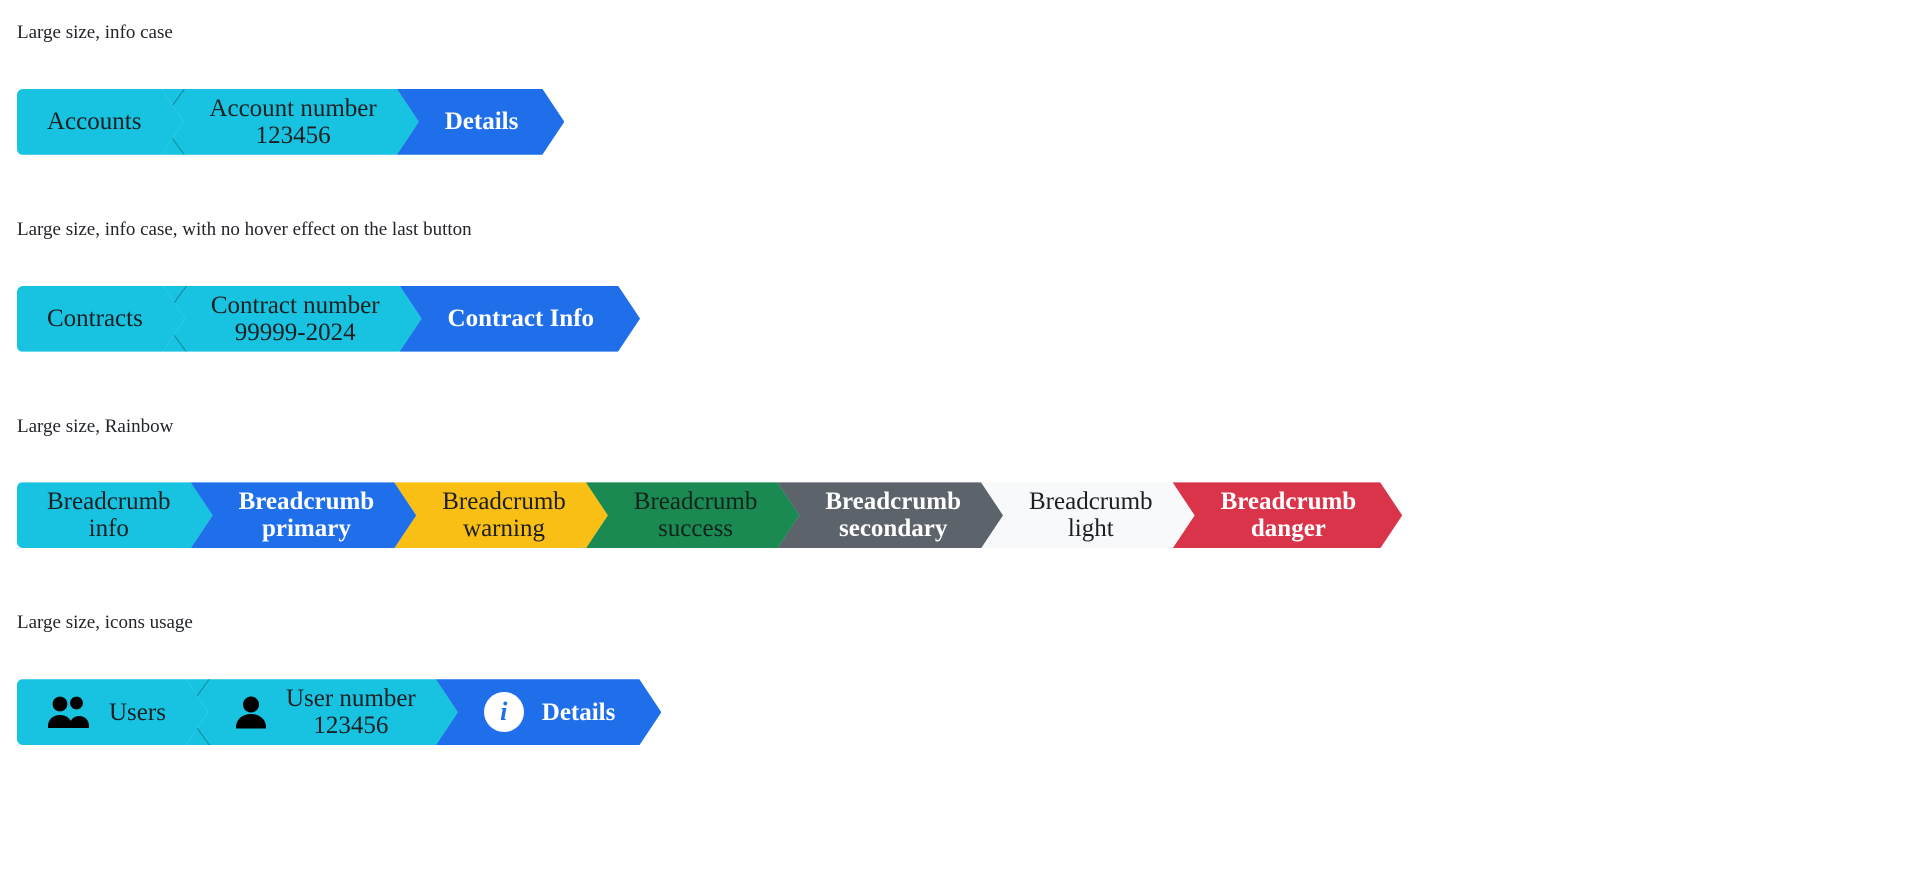 This screenshot has height=884, width=1920. I want to click on info-glyph: i, so click(504, 712).